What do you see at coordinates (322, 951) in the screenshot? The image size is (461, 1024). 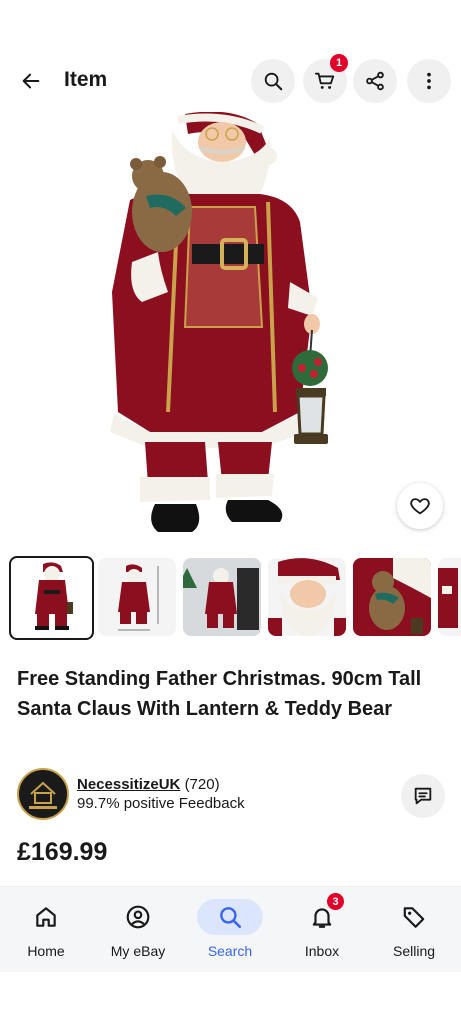 I see `nav-inbox-label: Inbox` at bounding box center [322, 951].